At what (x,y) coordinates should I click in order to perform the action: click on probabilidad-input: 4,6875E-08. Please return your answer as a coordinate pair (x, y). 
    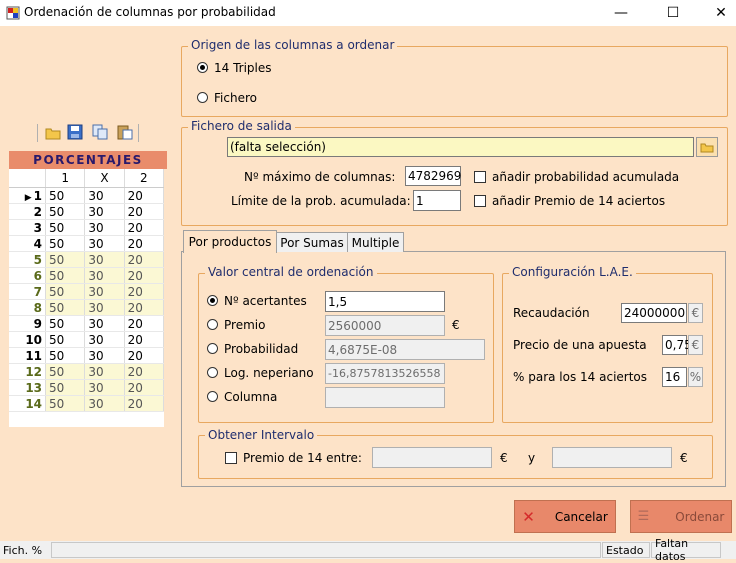
    Looking at the image, I should click on (405, 349).